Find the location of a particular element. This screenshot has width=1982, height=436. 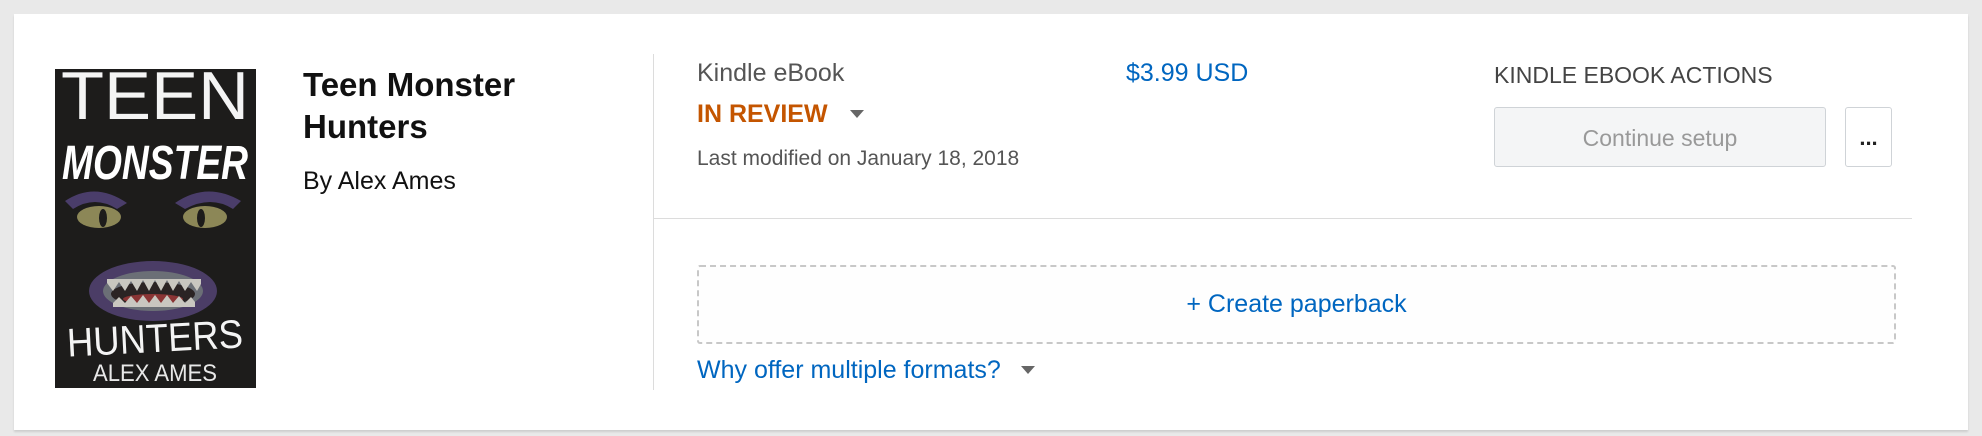

why-multiple-formats-link: Why offer multiple formats? is located at coordinates (866, 370).